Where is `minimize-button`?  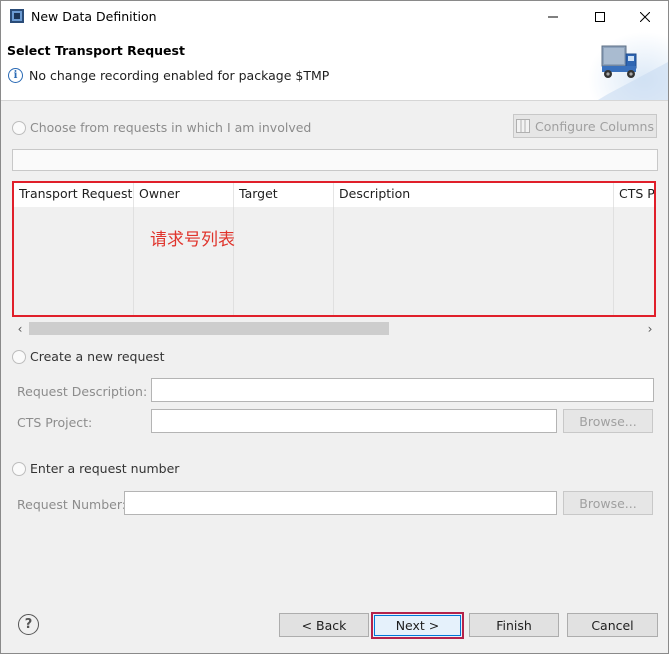 minimize-button is located at coordinates (553, 16).